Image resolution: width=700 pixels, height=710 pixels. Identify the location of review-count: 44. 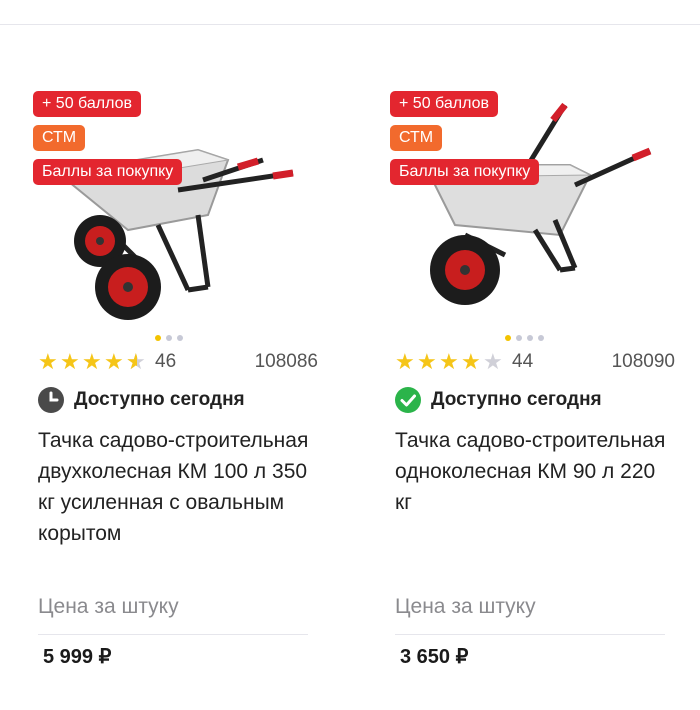
(522, 362).